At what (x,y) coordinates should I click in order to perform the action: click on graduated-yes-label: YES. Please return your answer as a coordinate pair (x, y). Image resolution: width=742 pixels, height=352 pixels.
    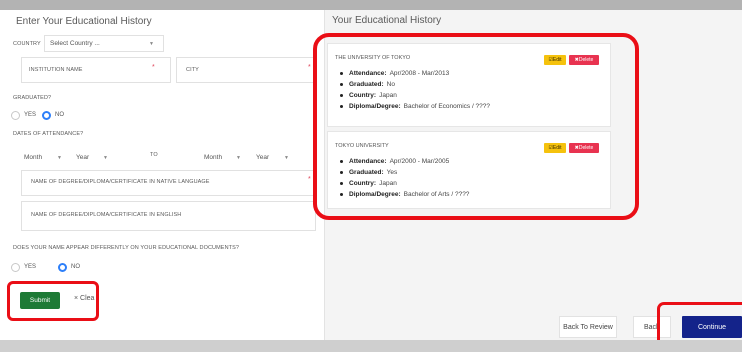
    Looking at the image, I should click on (30, 115).